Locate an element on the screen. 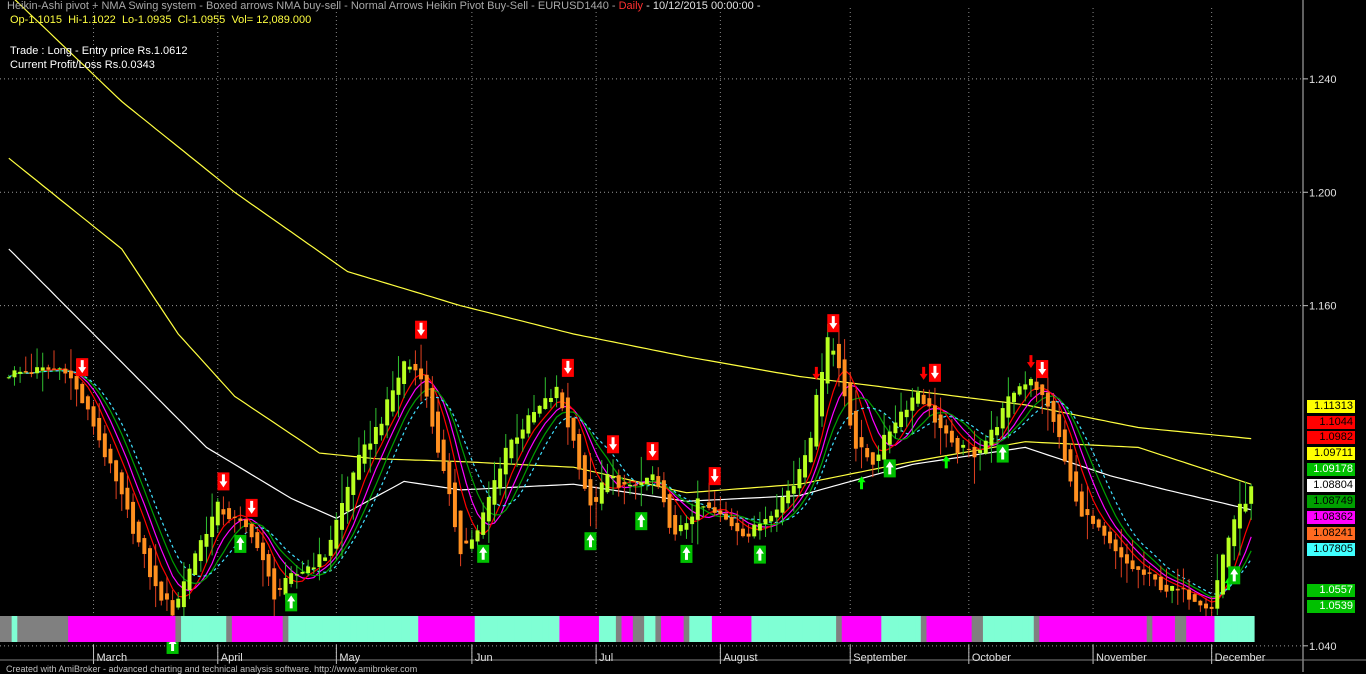 The image size is (1366, 674). price-tag: 1.0982 is located at coordinates (1331, 437).